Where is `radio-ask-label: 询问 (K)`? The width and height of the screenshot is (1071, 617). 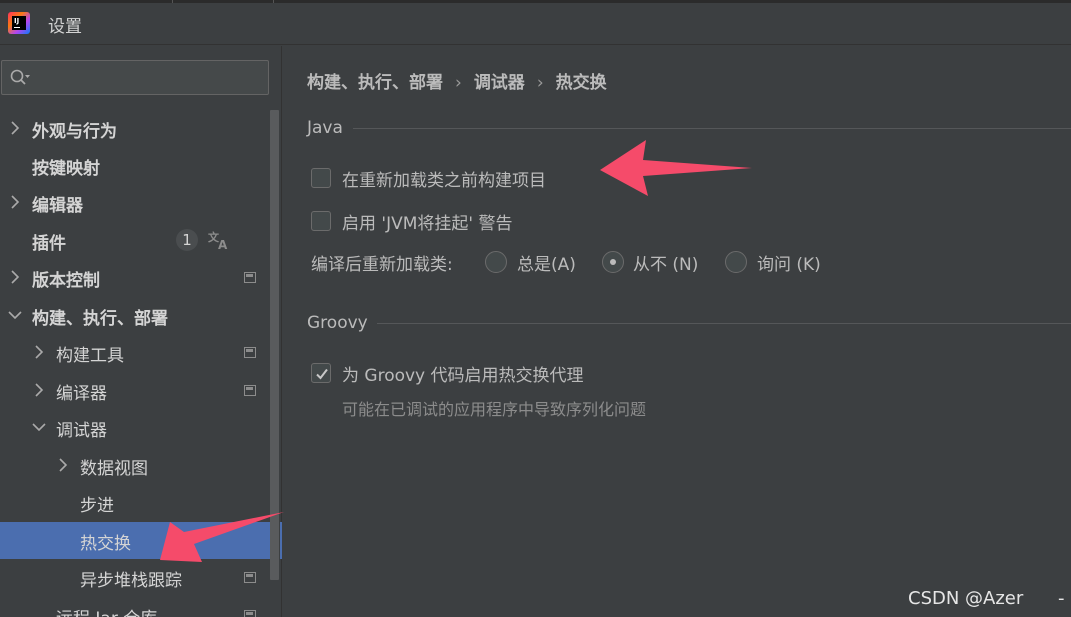 radio-ask-label: 询问 (K) is located at coordinates (789, 262).